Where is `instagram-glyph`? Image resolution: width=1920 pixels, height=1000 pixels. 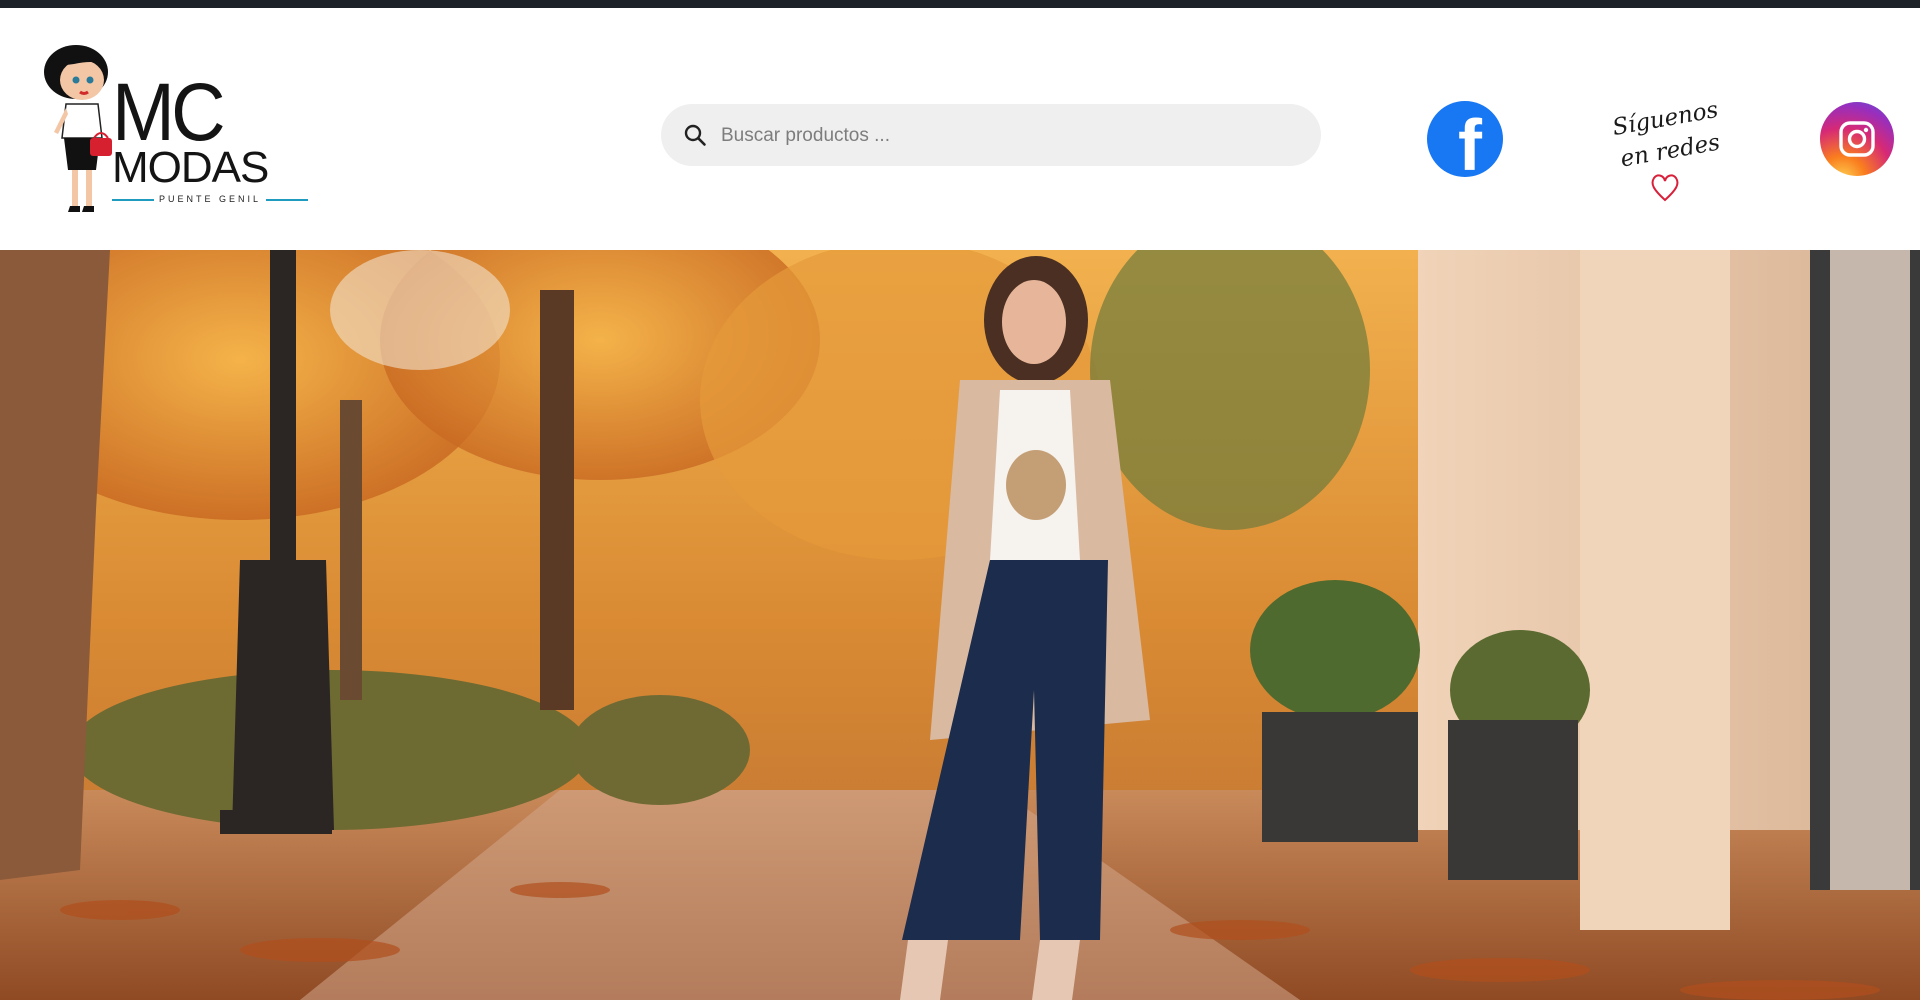 instagram-glyph is located at coordinates (1857, 139).